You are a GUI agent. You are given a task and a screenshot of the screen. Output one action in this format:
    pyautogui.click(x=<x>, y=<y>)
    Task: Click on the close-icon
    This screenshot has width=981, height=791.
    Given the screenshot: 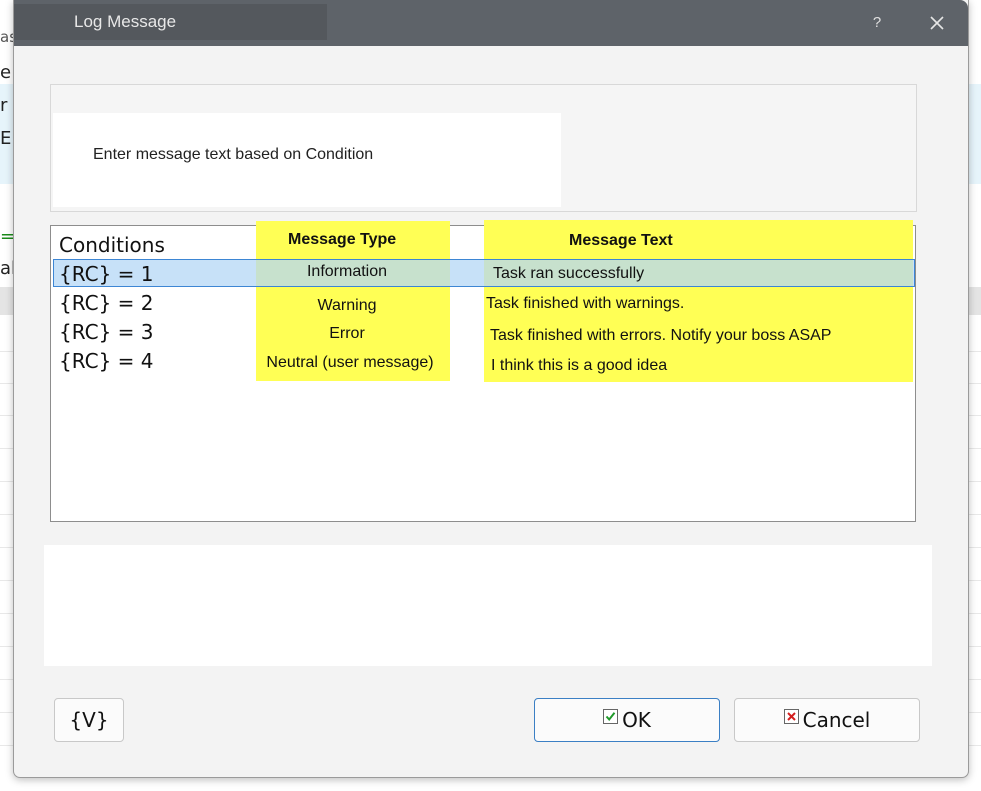 What is the action you would take?
    pyautogui.click(x=937, y=23)
    